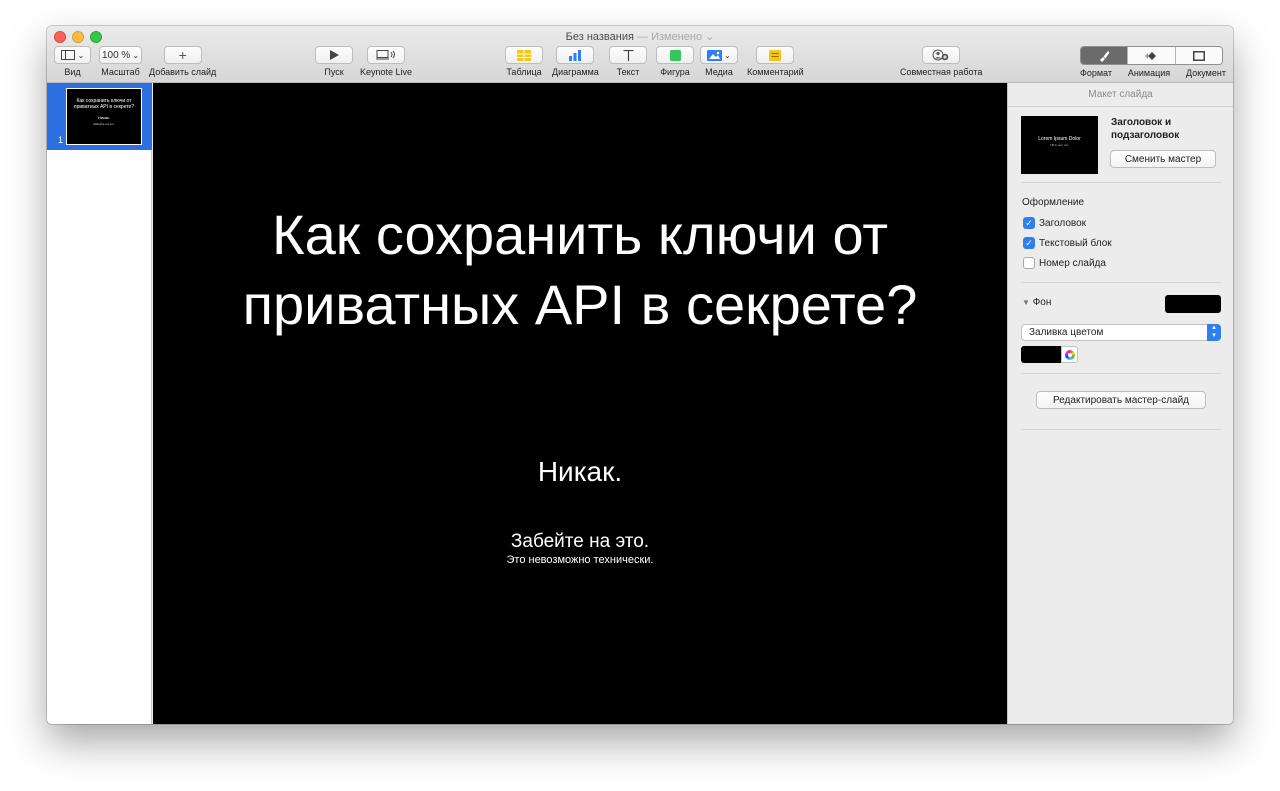 The height and width of the screenshot is (791, 1280). What do you see at coordinates (628, 72) in the screenshot?
I see `text-label: Текст` at bounding box center [628, 72].